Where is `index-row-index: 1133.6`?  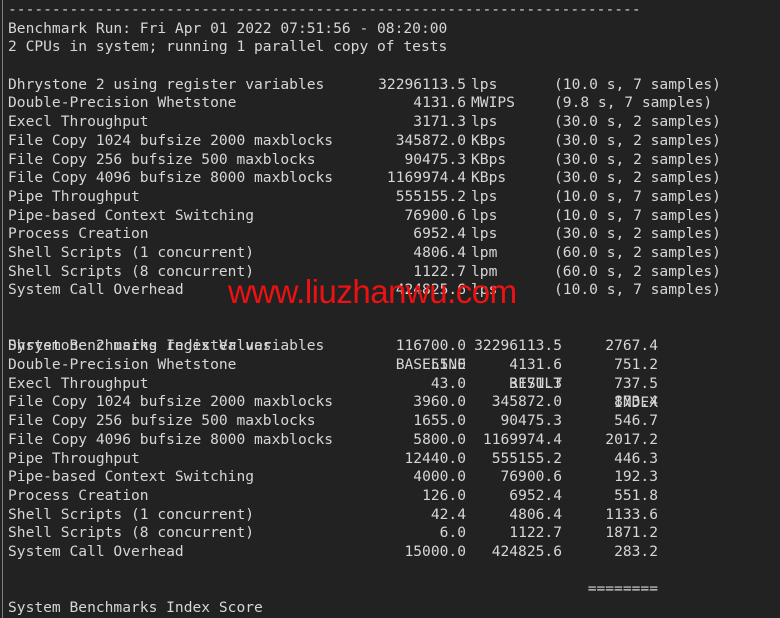 index-row-index: 1133.6 is located at coordinates (631, 514).